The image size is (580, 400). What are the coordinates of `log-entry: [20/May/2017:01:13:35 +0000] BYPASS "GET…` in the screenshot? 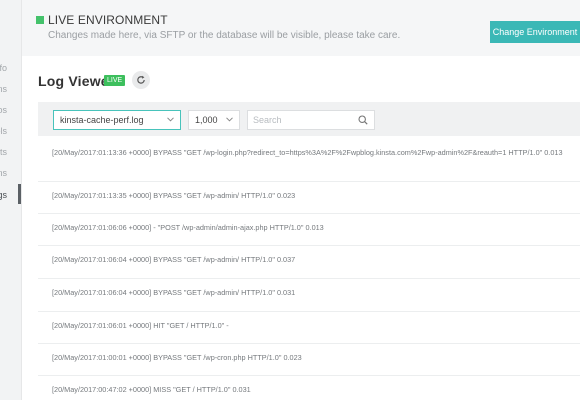 It's located at (309, 198).